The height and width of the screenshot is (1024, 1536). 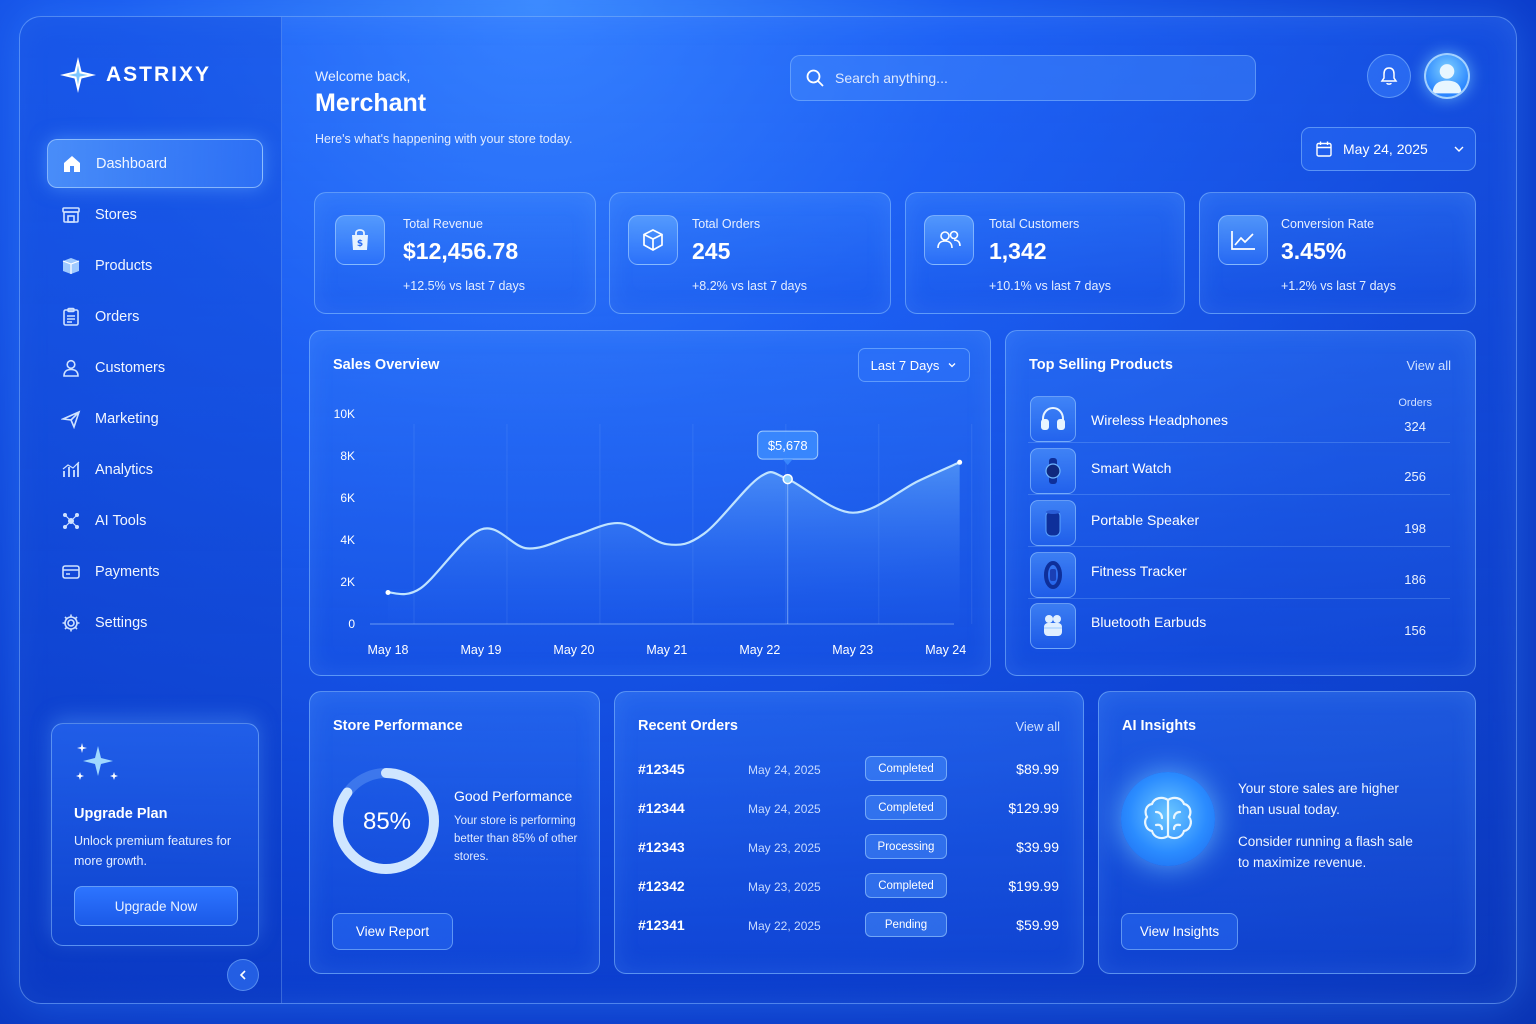 I want to click on product-name: Smart Watch, so click(x=1131, y=468).